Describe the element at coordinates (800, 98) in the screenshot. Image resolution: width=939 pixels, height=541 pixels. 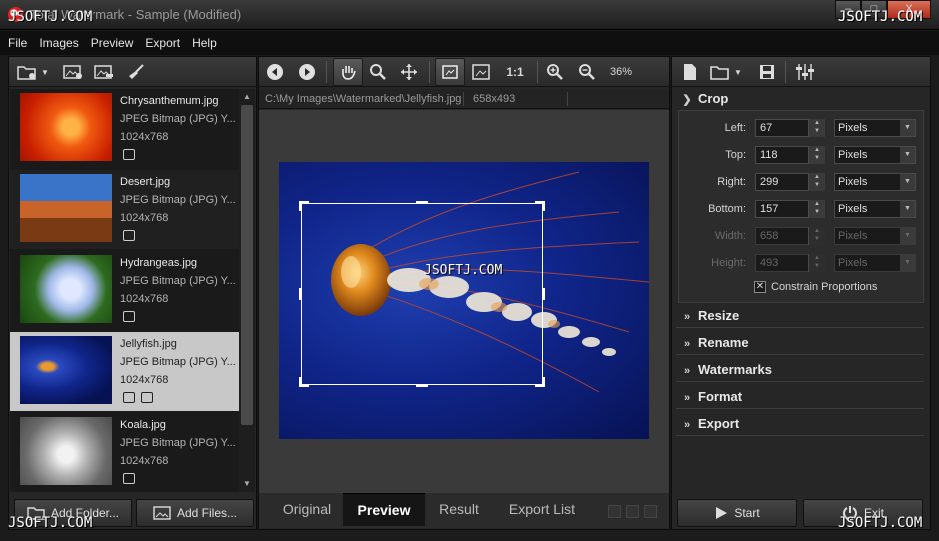
I see `section-crop-header: ❯ Crop` at that location.